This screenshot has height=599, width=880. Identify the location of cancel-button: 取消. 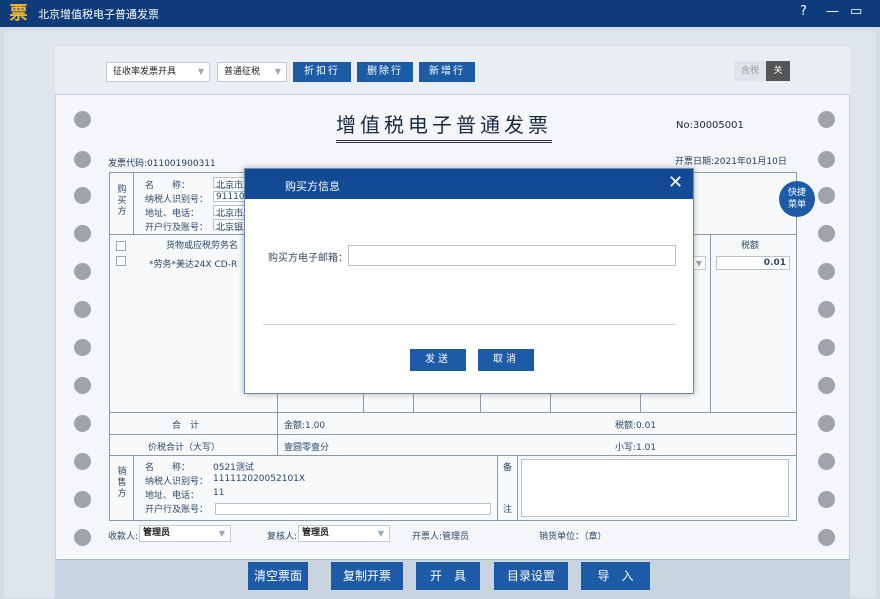
(506, 360).